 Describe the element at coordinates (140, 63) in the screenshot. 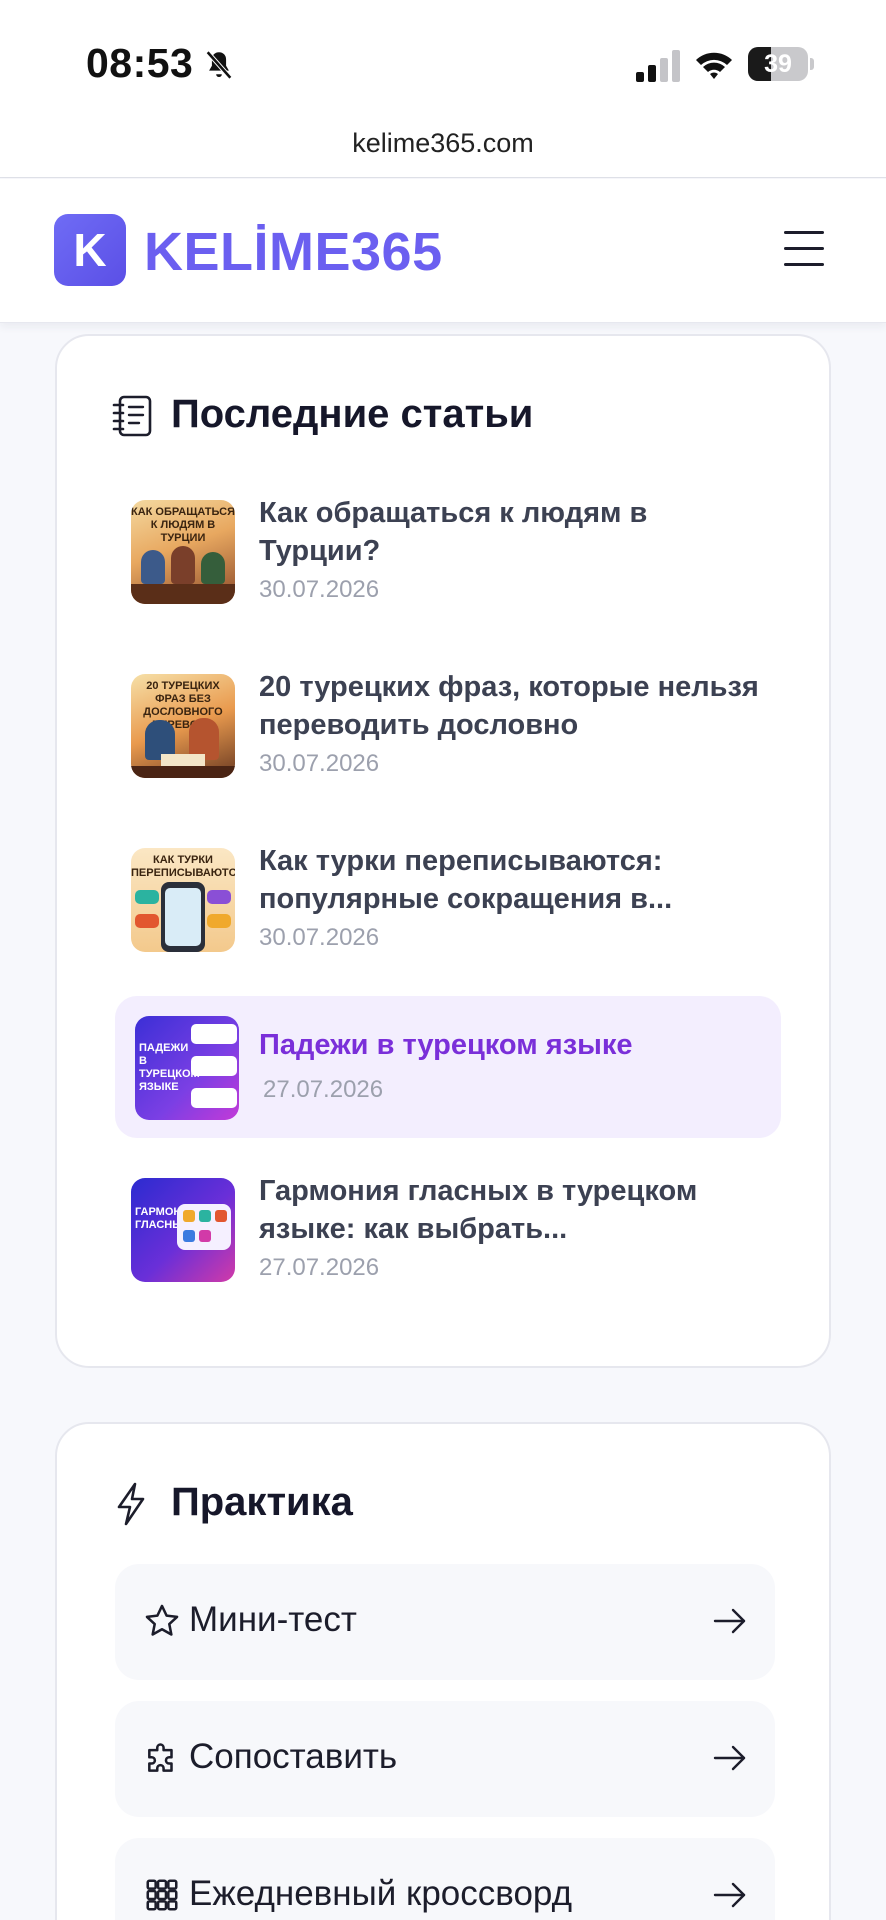

I see `status-time: 08:53` at that location.